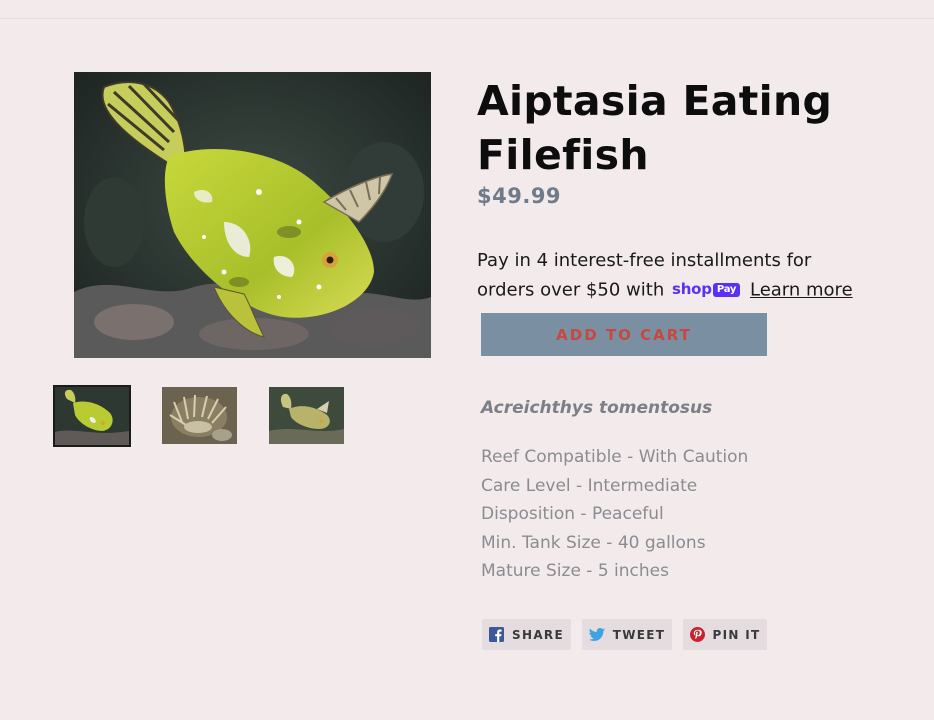 The width and height of the screenshot is (934, 720). Describe the element at coordinates (575, 571) in the screenshot. I see `spec-mature-size: Mature Size - 5 inches` at that location.